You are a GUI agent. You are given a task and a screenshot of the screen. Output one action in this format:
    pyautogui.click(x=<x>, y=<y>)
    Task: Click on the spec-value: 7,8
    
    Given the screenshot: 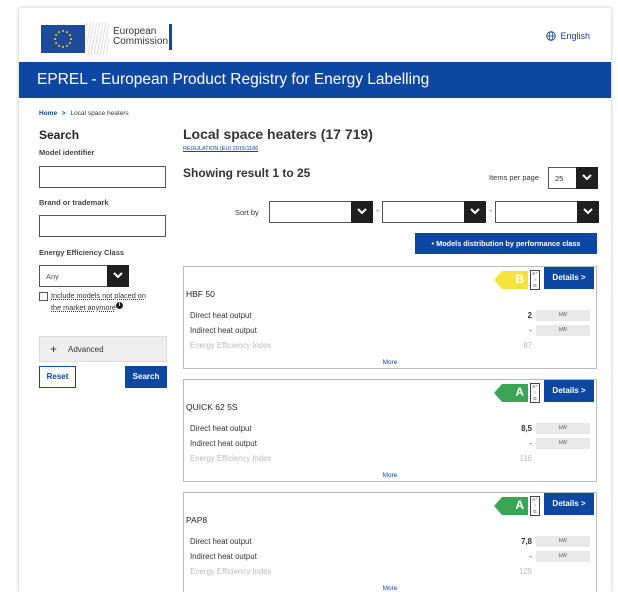 What is the action you would take?
    pyautogui.click(x=526, y=541)
    